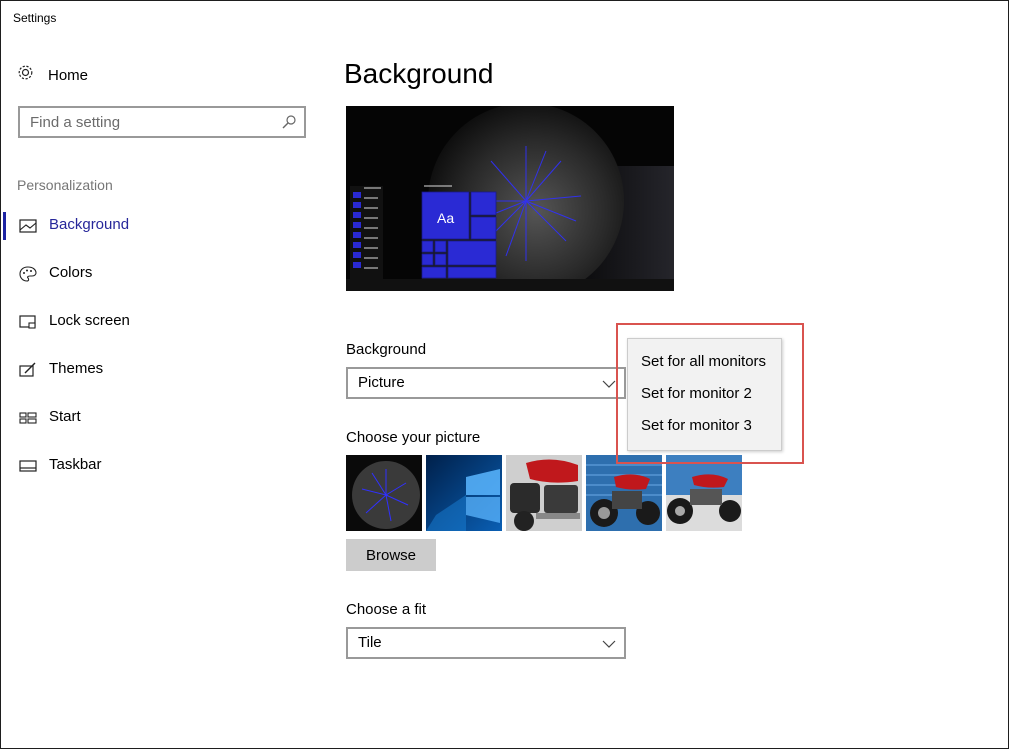 This screenshot has height=749, width=1009. I want to click on menu-item-set-monitor-3: Set for monitor 3, so click(696, 425).